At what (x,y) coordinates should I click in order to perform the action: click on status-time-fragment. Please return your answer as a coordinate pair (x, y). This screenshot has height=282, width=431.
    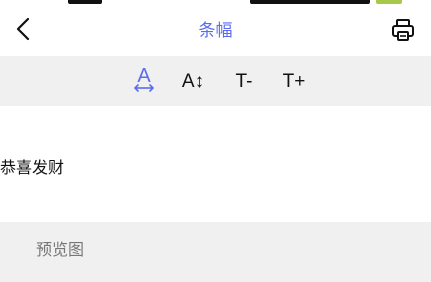
    Looking at the image, I should click on (85, 2).